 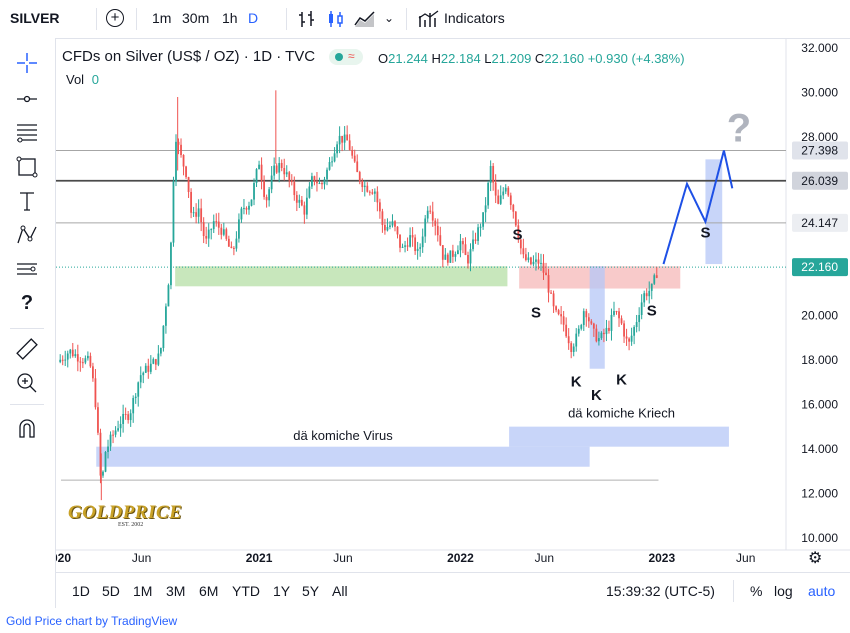 I want to click on text-icon, so click(x=27, y=201).